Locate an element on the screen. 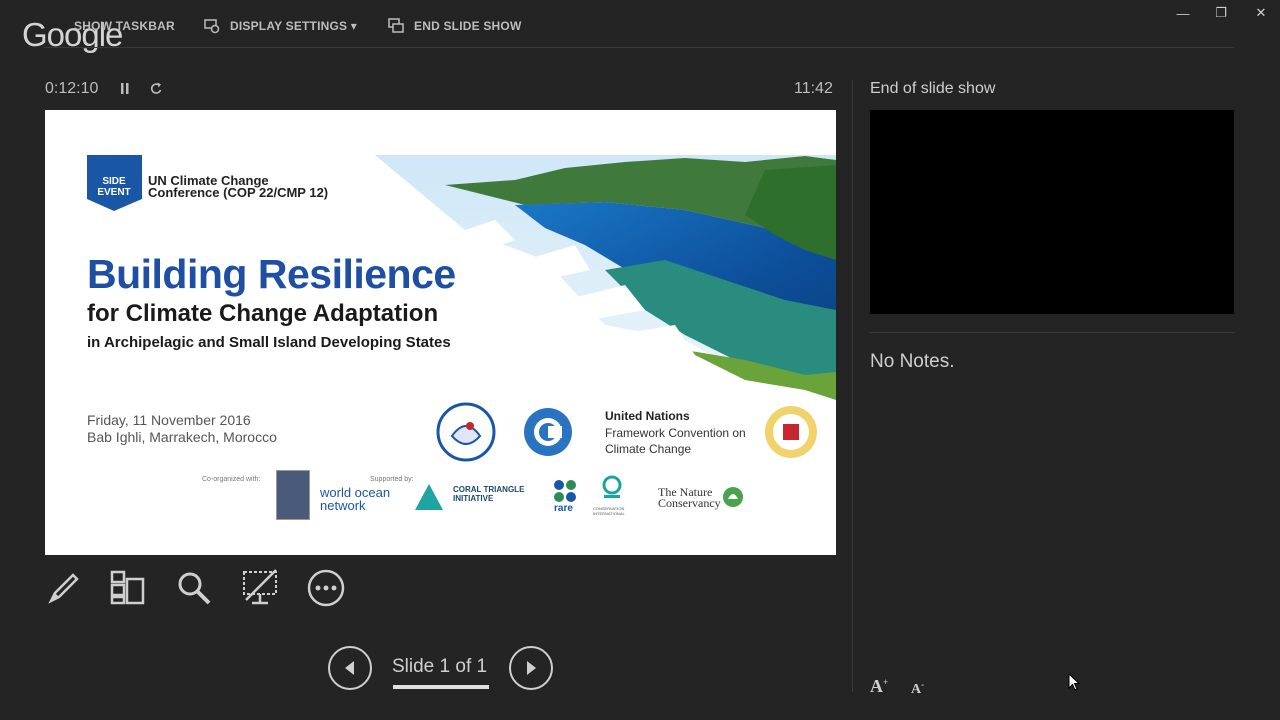  conference-line-2: Conference (COP 22/CMP 12) is located at coordinates (238, 192).